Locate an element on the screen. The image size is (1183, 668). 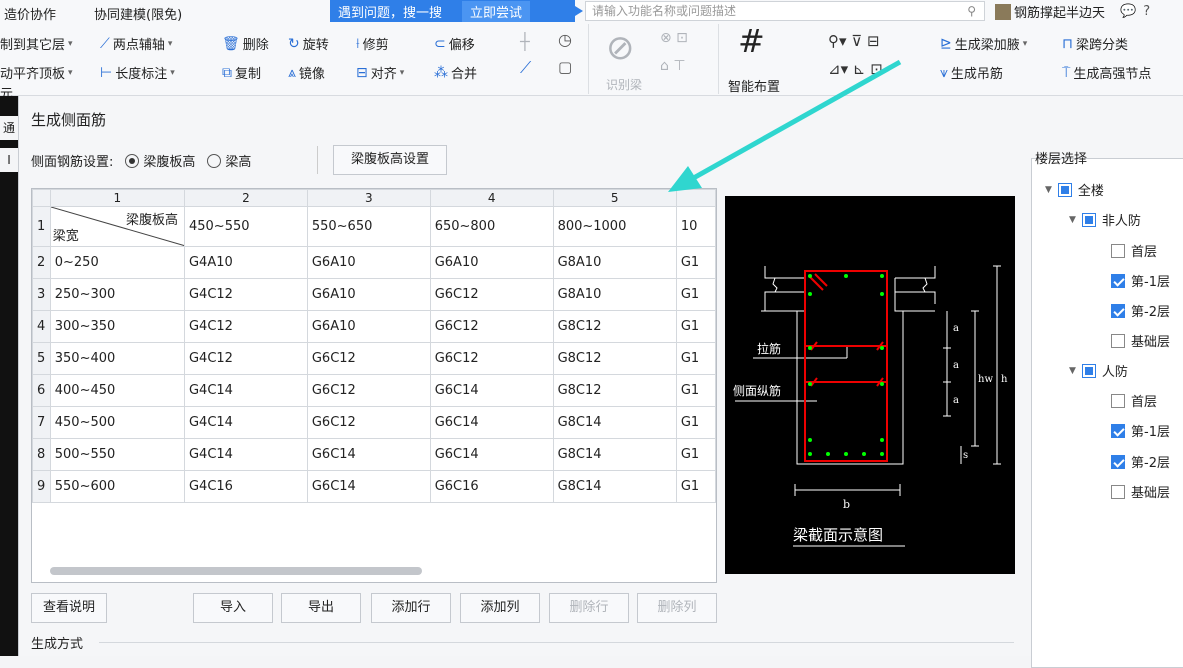
table-cell: 10 is located at coordinates (695, 226).